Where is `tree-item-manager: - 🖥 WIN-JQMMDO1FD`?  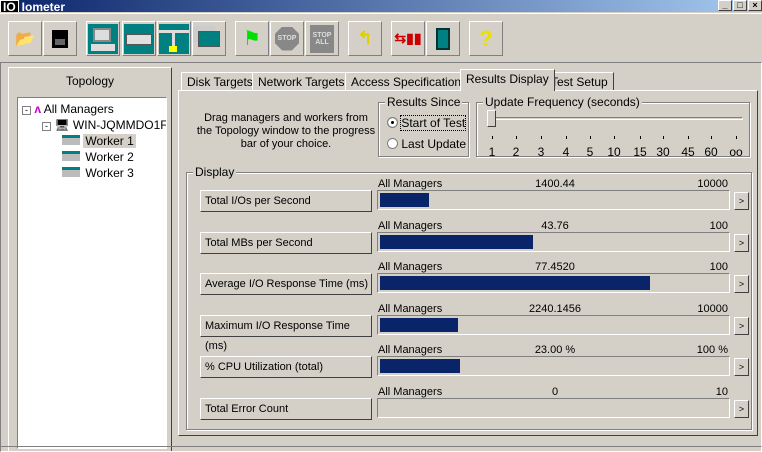
tree-item-manager: - 🖥 WIN-JQMMDO1FD is located at coordinates (104, 125).